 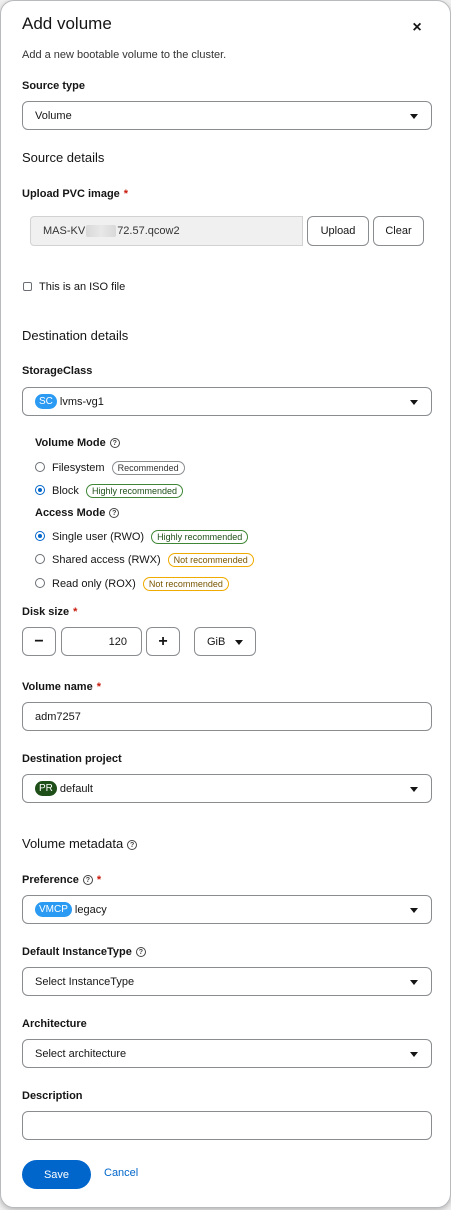 I want to click on source-type-value: Volume, so click(x=53, y=115).